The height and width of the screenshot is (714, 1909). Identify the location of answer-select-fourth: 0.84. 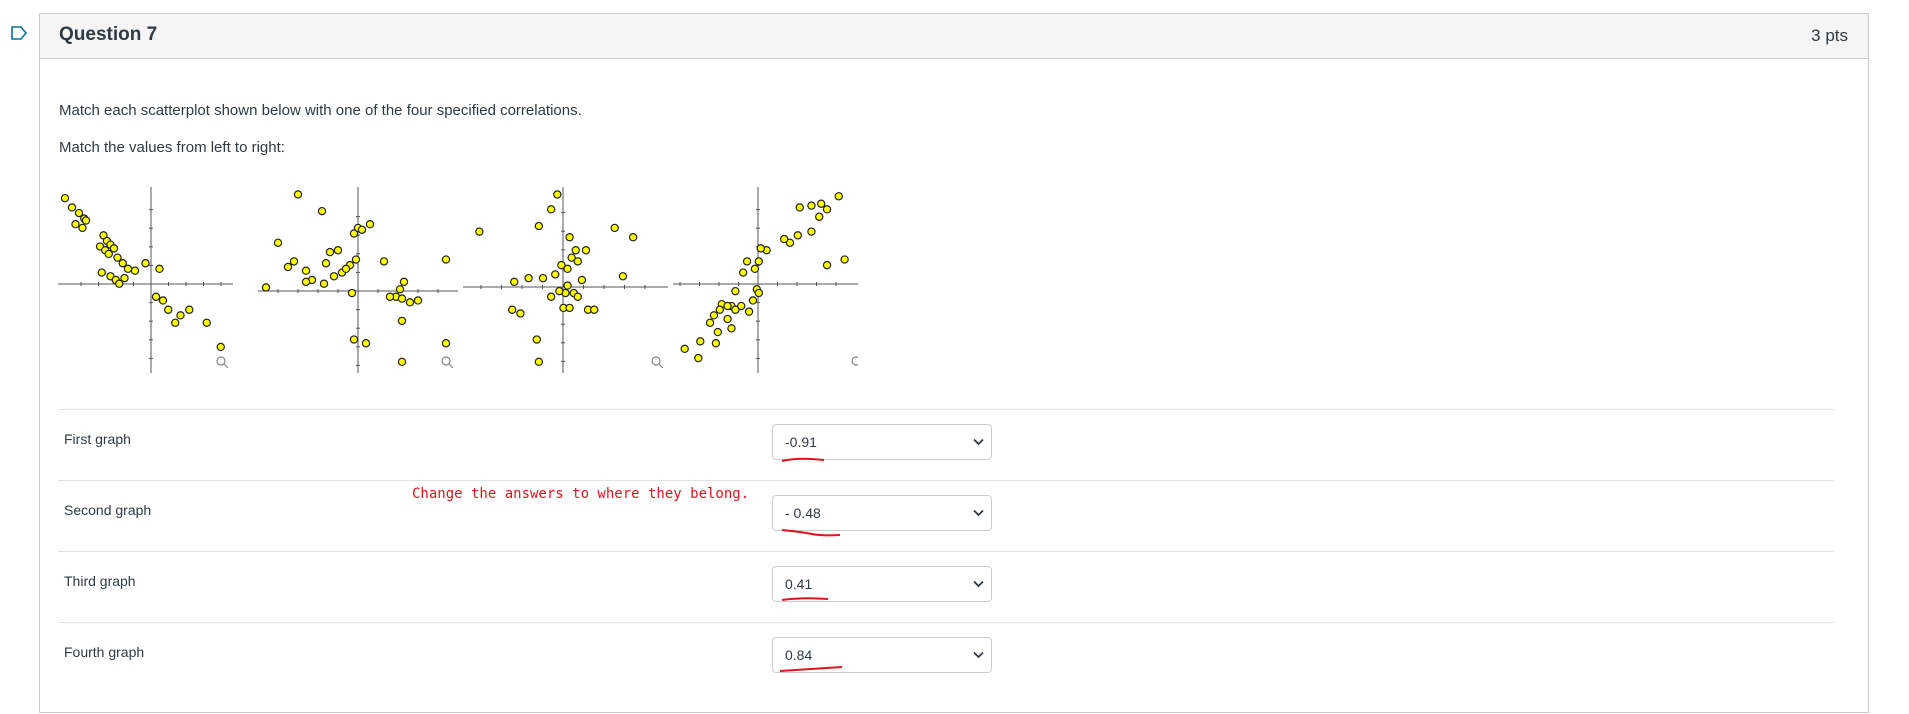
(882, 655).